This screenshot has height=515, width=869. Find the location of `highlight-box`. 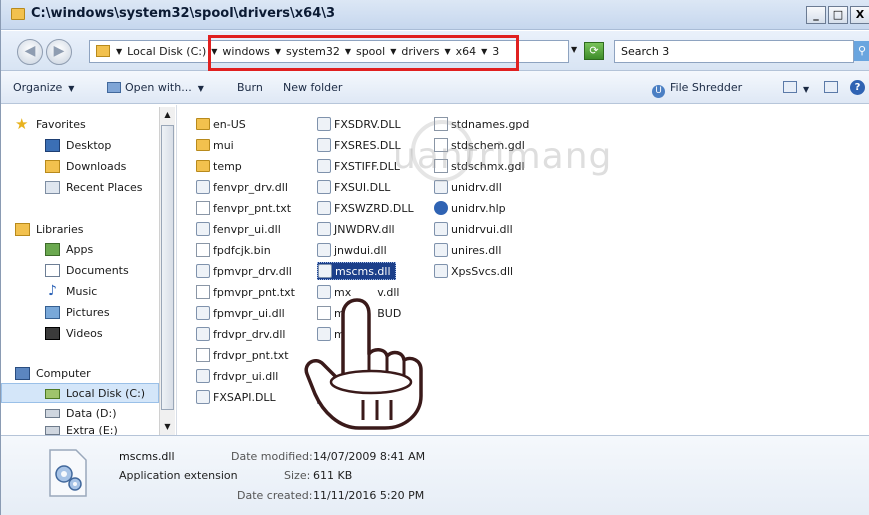

highlight-box is located at coordinates (363, 53).